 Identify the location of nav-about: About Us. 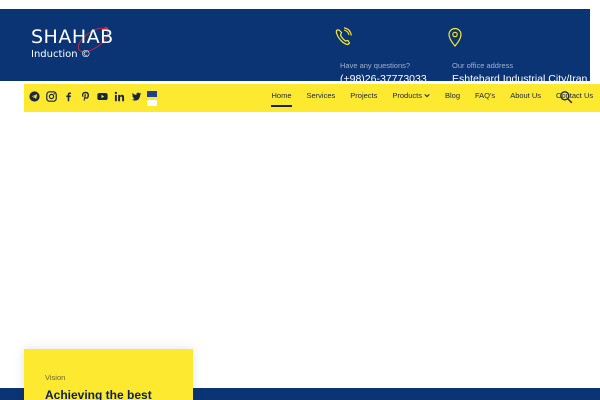
(526, 98).